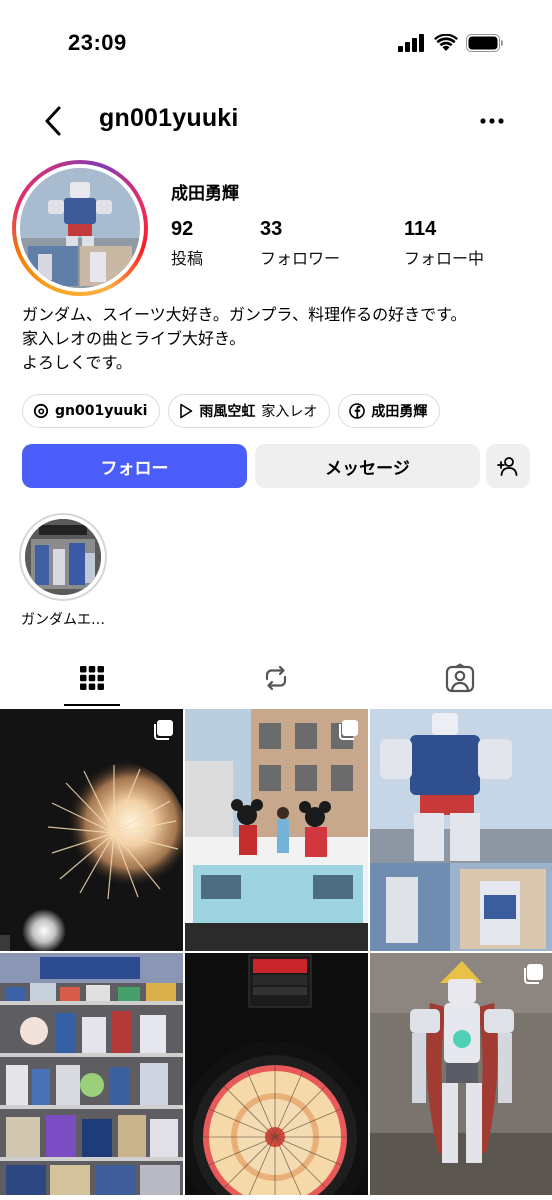 This screenshot has width=552, height=1200. What do you see at coordinates (244, 314) in the screenshot?
I see `bio-line: ガンダム、スイーツ大好き。ガンプラ、料理作るの好きです。` at bounding box center [244, 314].